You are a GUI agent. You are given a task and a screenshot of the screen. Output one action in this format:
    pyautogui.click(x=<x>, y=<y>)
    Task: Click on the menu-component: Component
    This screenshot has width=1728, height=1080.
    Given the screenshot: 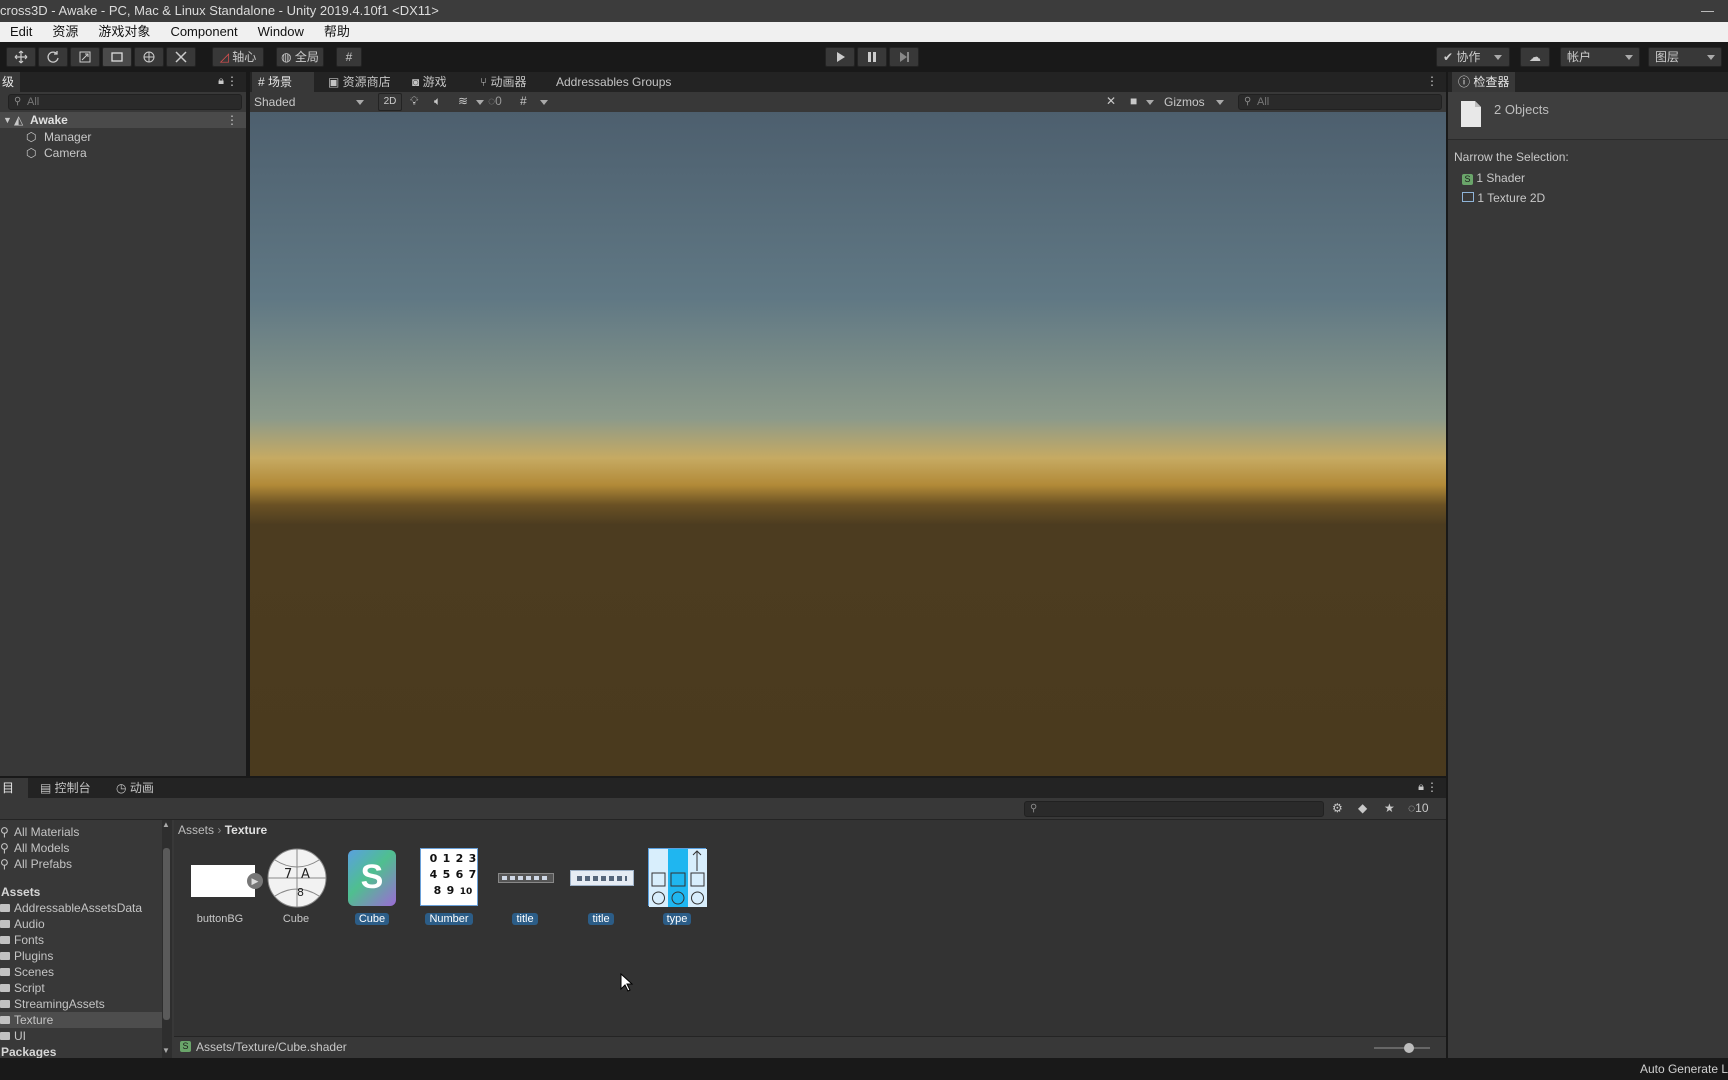 What is the action you would take?
    pyautogui.click(x=203, y=32)
    